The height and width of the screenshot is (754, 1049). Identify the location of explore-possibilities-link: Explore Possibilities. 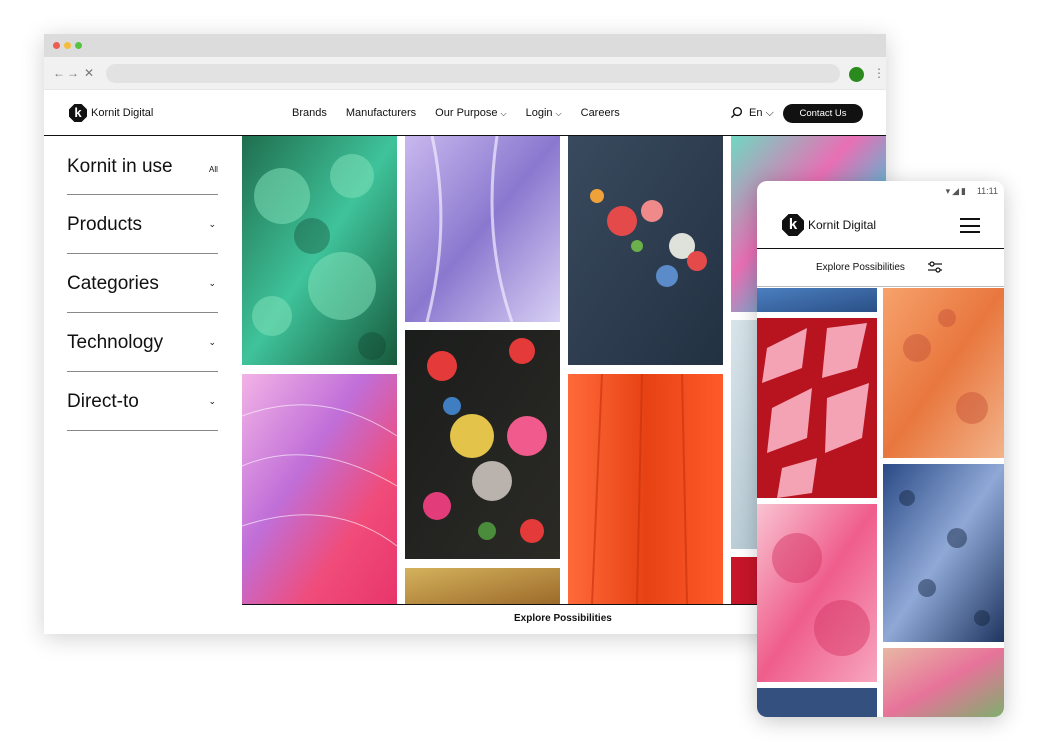
(563, 618).